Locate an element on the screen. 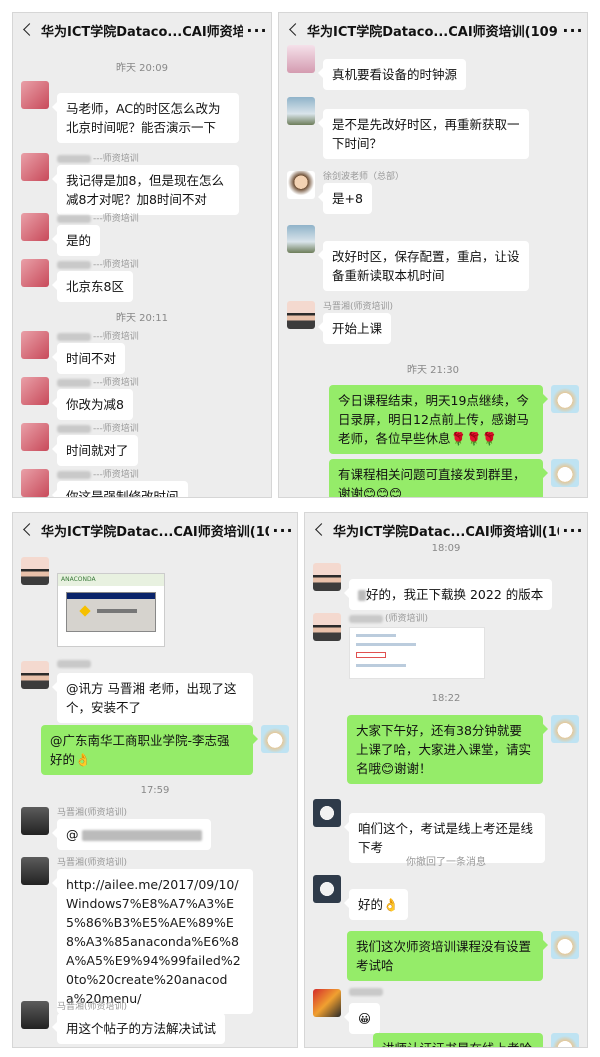 The width and height of the screenshot is (600, 1057). timestamp: 昨天 21:30 is located at coordinates (433, 370).